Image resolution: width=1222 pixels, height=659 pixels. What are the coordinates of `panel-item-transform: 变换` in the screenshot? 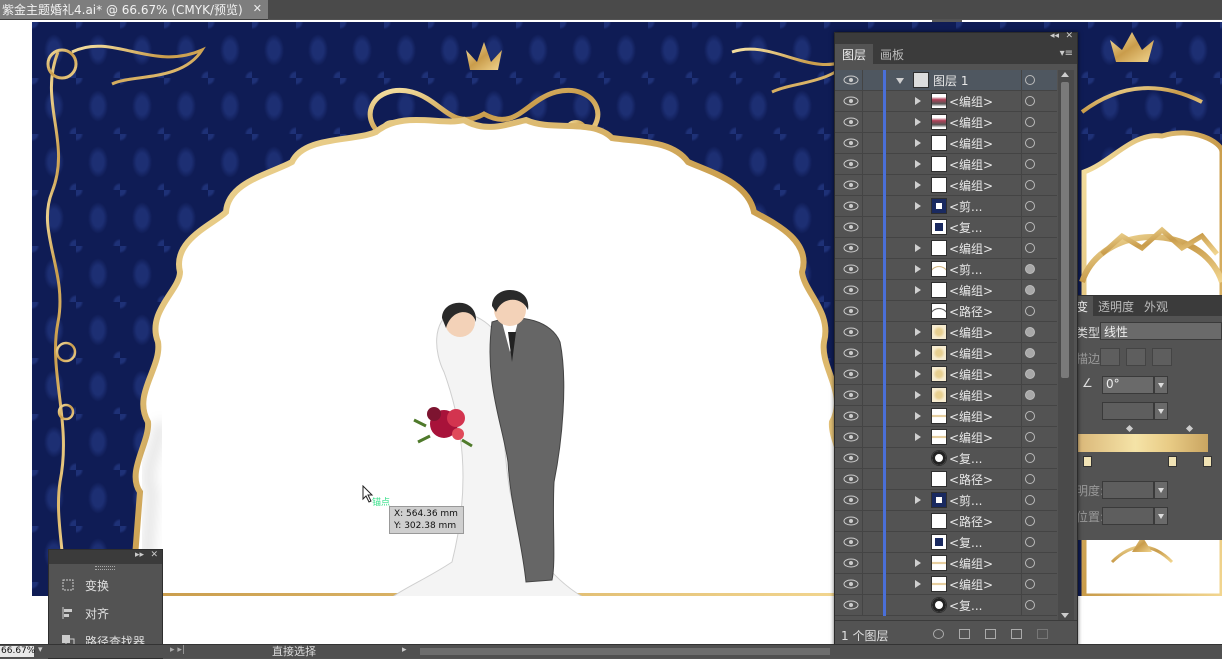 It's located at (105, 585).